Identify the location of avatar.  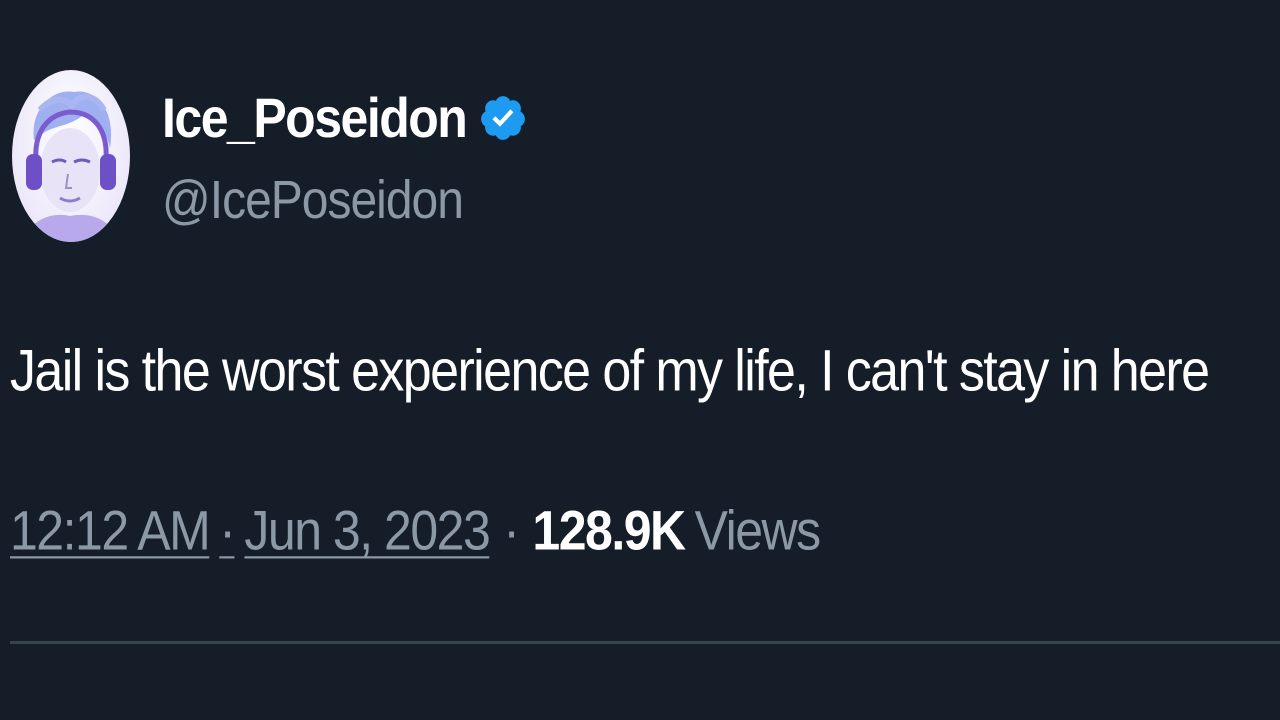
(71, 156).